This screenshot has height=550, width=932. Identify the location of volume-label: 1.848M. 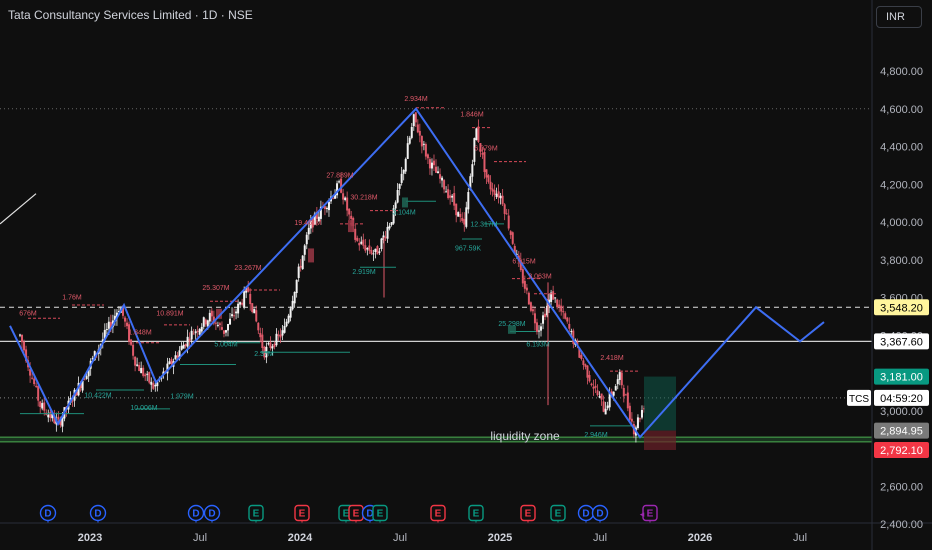
(140, 332).